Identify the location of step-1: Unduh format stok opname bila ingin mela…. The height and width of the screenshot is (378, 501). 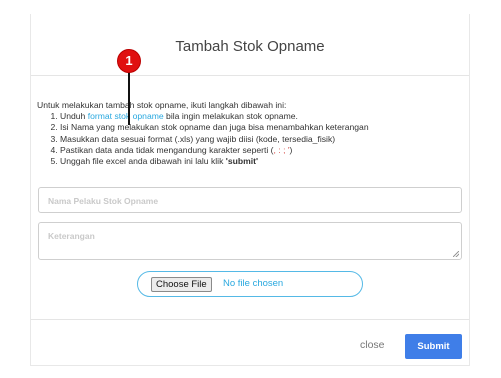
(264, 116).